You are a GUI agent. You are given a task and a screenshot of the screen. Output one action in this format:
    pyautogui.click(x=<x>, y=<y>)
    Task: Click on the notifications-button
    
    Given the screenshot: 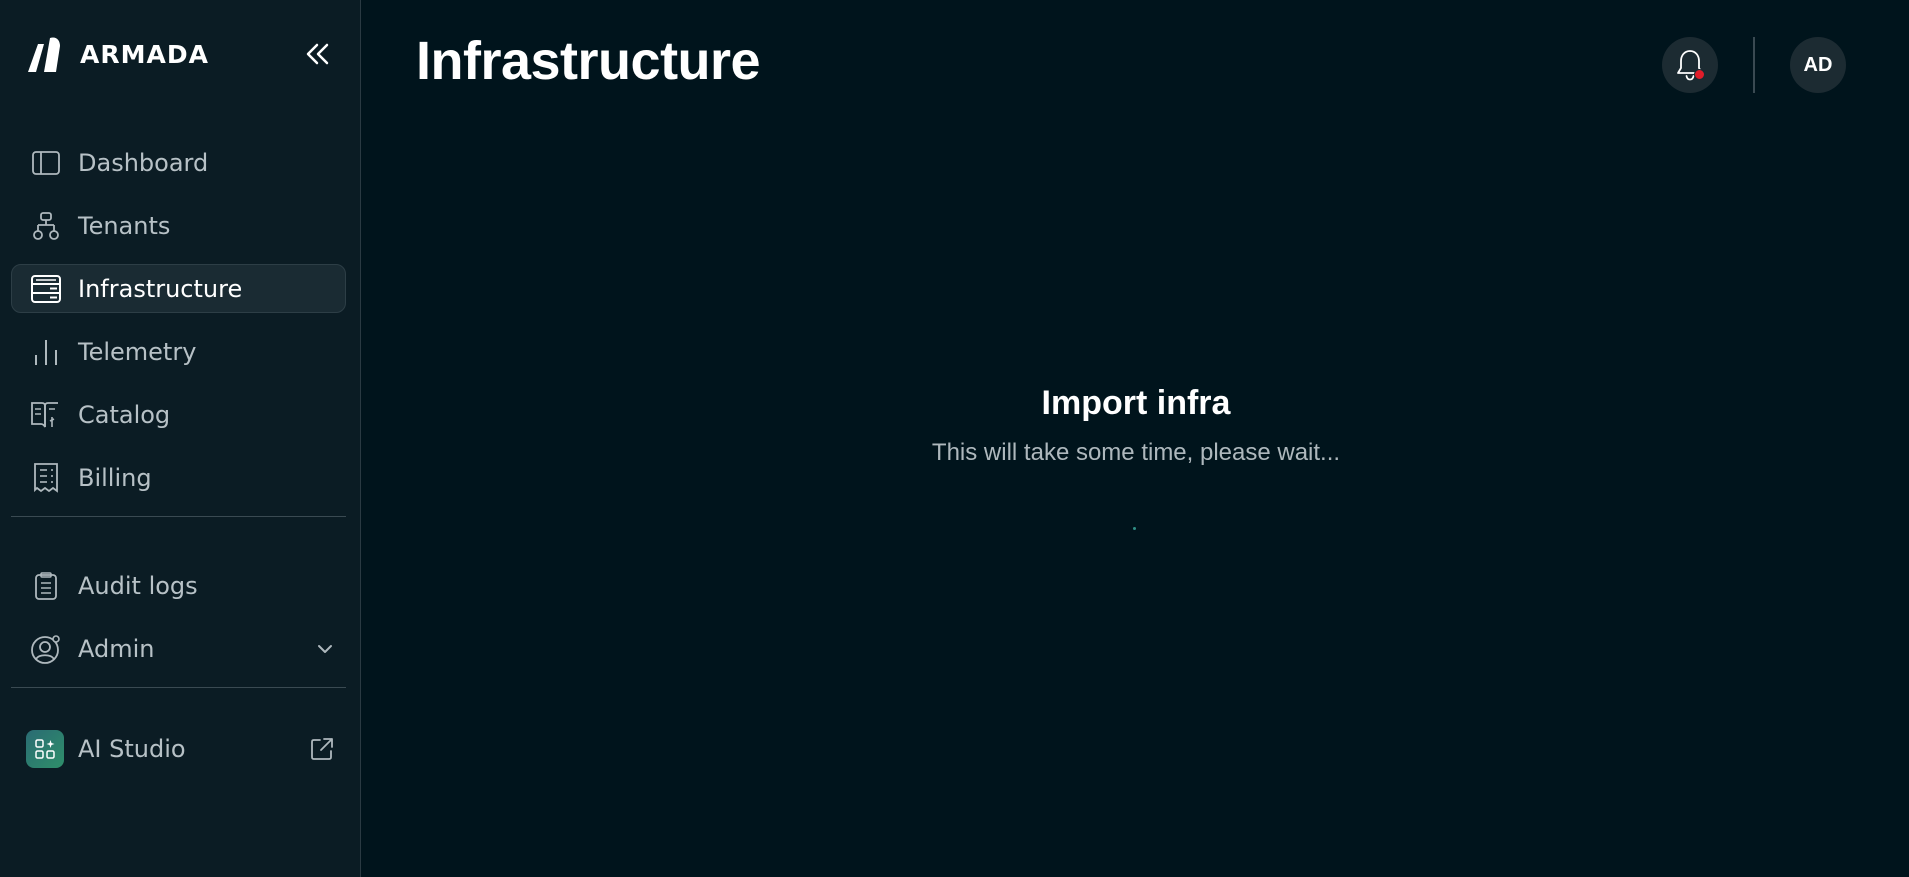 What is the action you would take?
    pyautogui.click(x=1690, y=65)
    